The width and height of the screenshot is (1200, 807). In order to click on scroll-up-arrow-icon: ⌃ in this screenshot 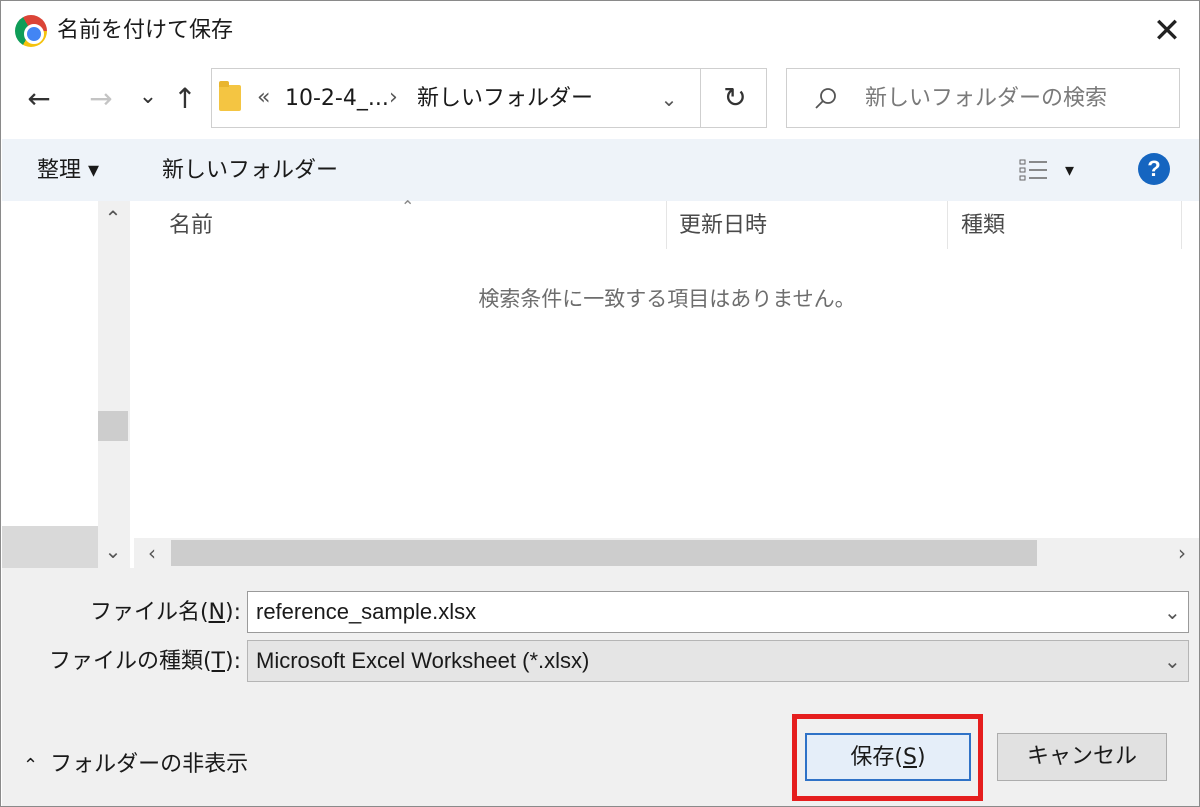, I will do `click(113, 218)`.